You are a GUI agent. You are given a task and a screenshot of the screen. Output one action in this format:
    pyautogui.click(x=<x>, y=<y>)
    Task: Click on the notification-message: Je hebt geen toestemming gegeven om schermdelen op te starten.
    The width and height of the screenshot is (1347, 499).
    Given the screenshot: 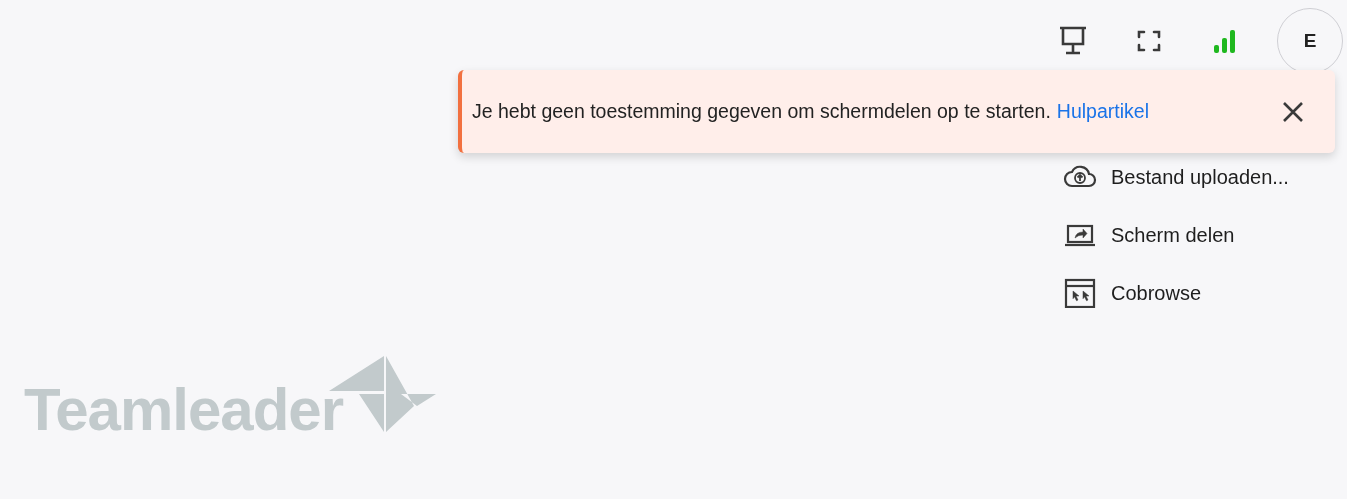 What is the action you would take?
    pyautogui.click(x=761, y=111)
    